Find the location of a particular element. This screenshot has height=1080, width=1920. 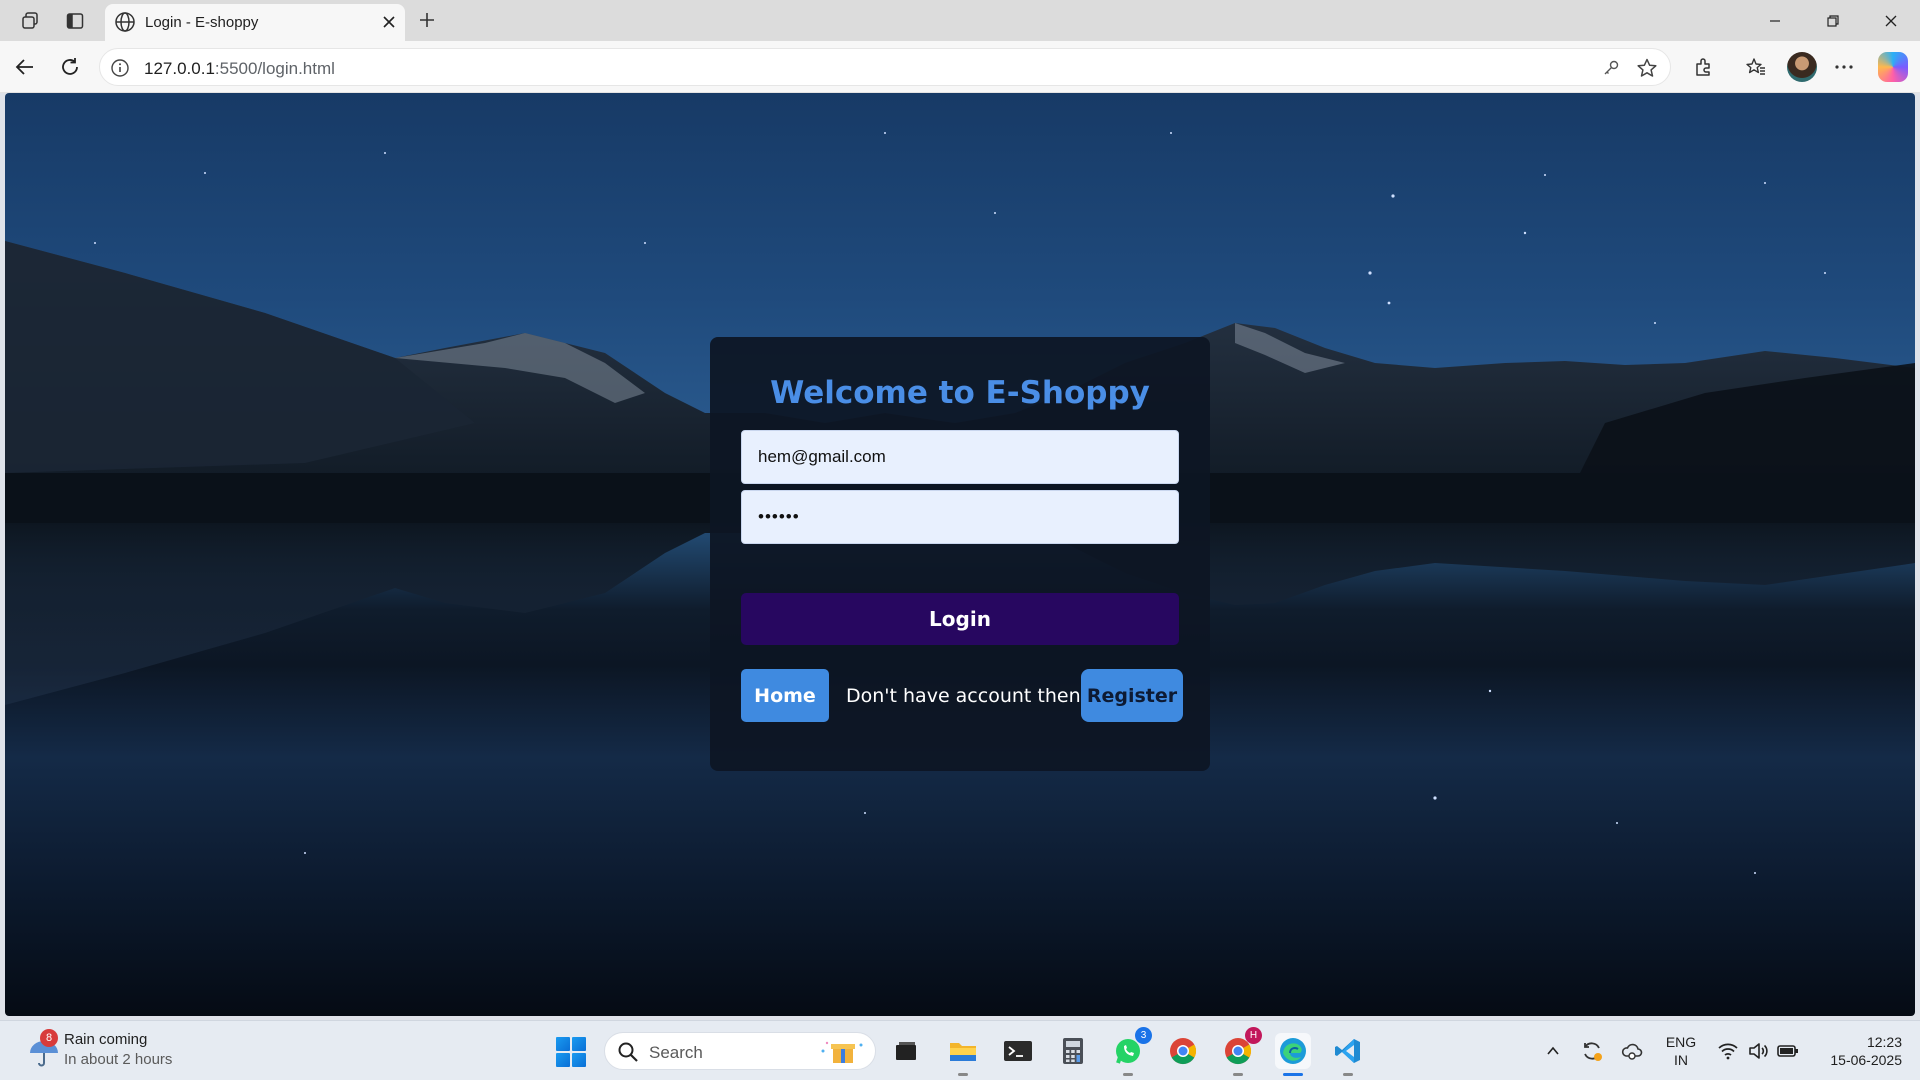

onedrive-icon is located at coordinates (1632, 1051).